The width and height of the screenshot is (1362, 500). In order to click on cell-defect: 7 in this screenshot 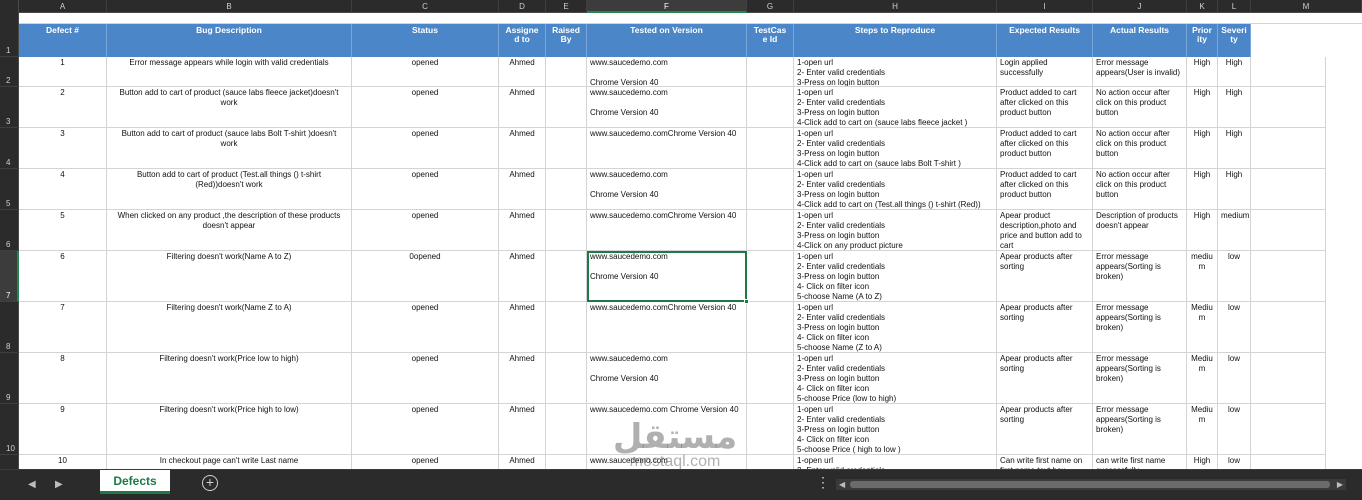, I will do `click(63, 327)`.